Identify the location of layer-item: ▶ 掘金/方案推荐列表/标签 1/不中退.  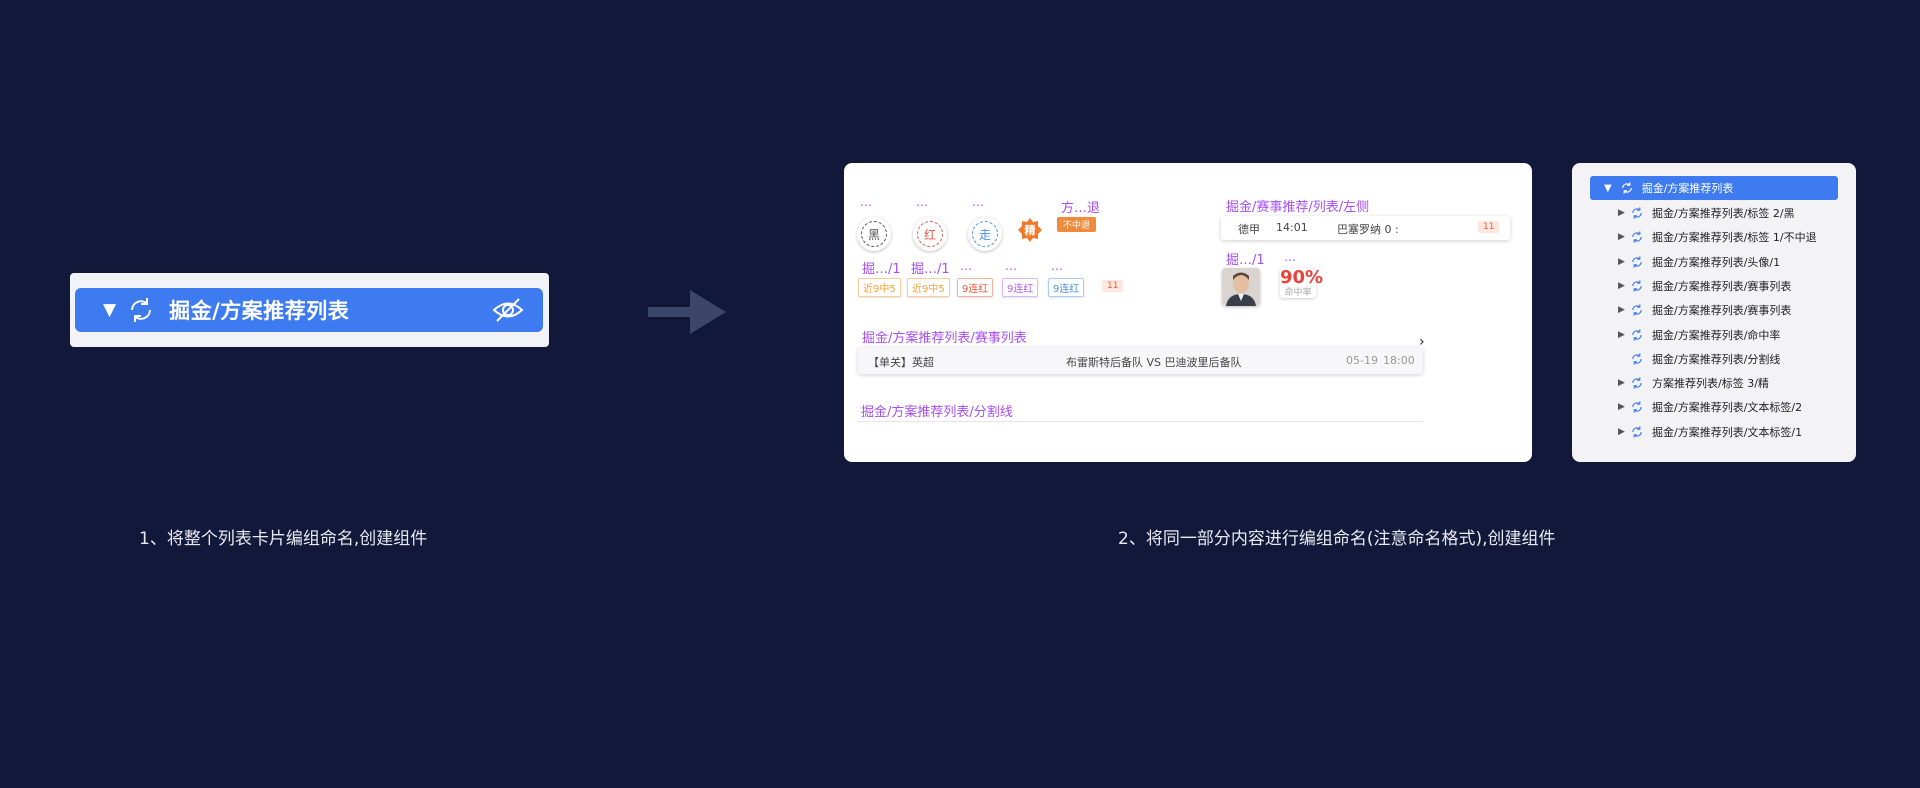
(1714, 237).